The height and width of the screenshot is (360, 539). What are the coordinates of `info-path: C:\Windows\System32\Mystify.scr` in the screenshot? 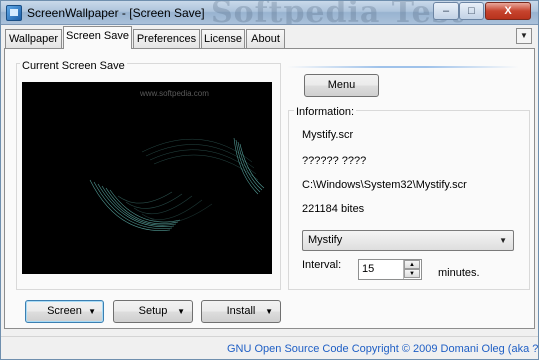 It's located at (384, 185).